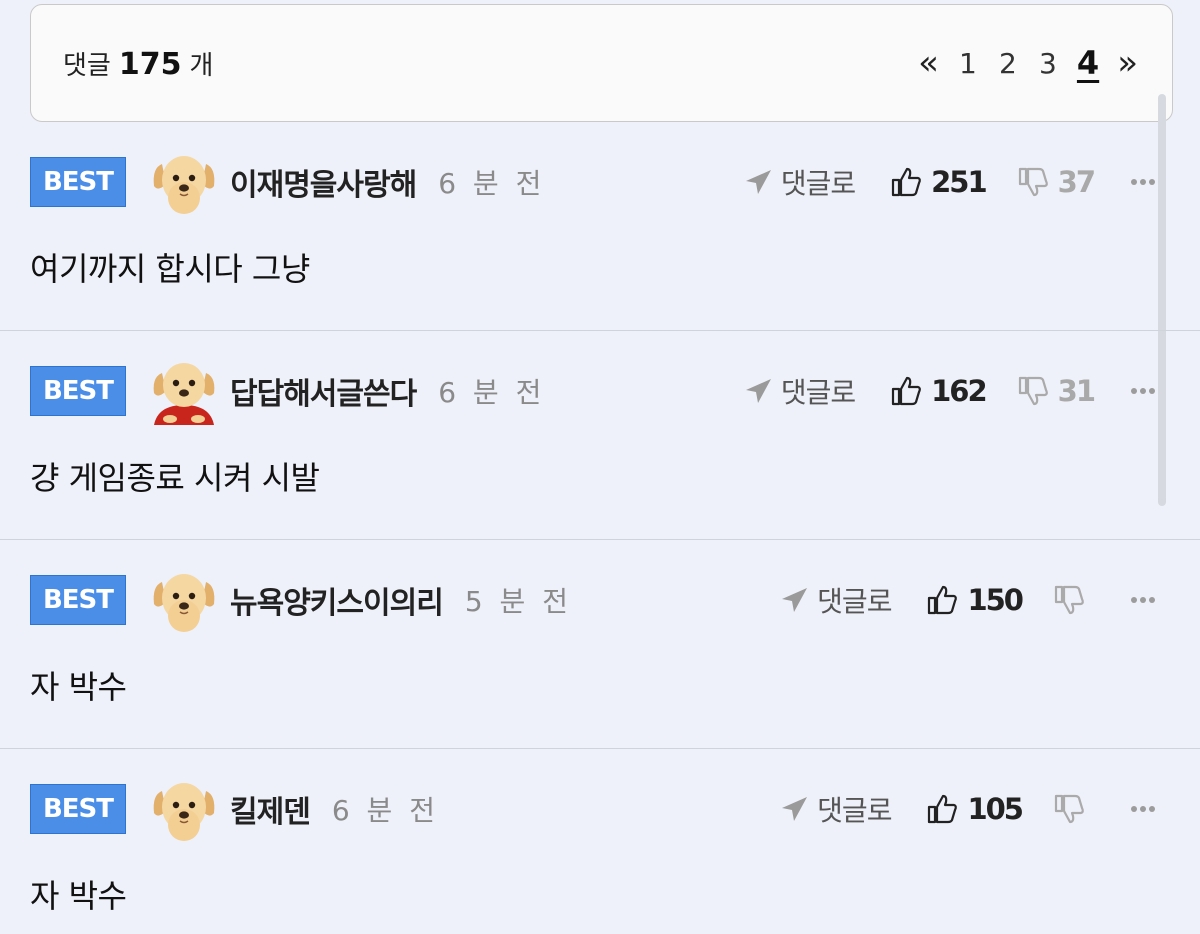  Describe the element at coordinates (928, 63) in the screenshot. I see `first-page-button: «` at that location.